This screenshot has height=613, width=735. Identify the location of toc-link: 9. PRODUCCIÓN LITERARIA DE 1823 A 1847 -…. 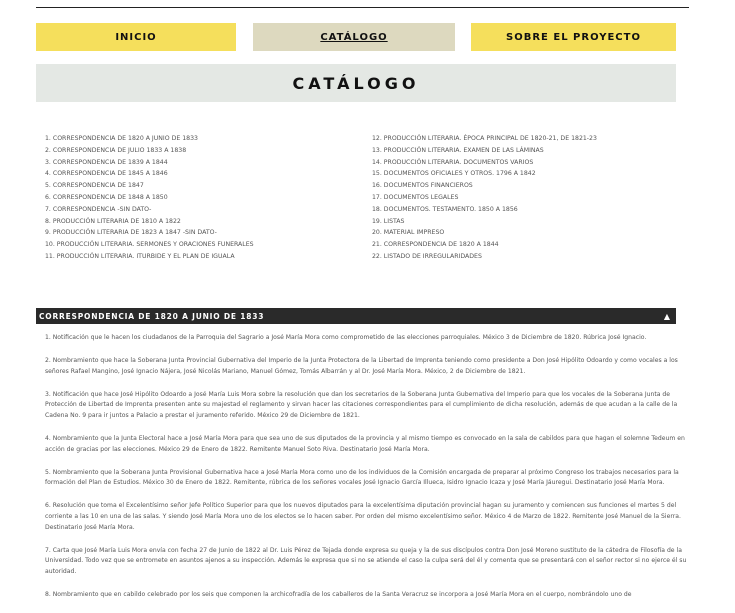
(195, 233).